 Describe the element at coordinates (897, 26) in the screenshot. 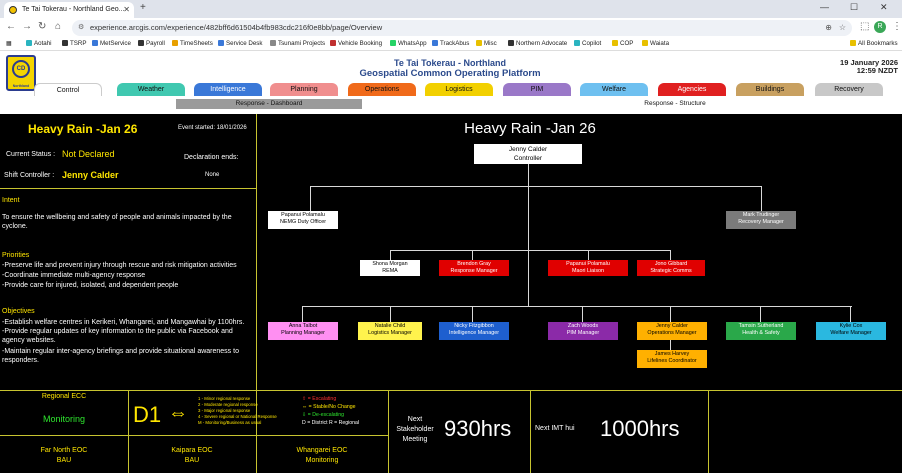

I see `menu-icon: ⋮` at that location.